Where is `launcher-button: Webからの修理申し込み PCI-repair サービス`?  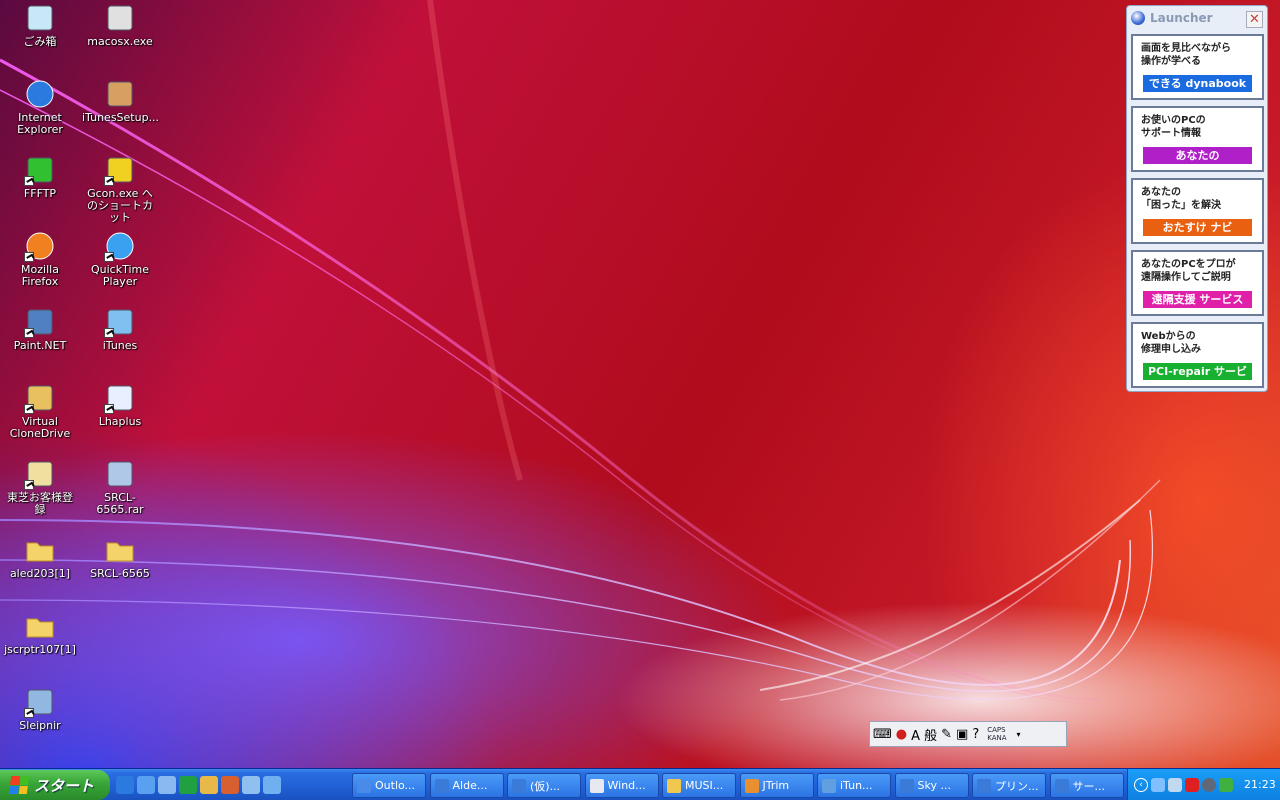
launcher-button: Webからの修理申し込み PCI-repair サービス is located at coordinates (1197, 355).